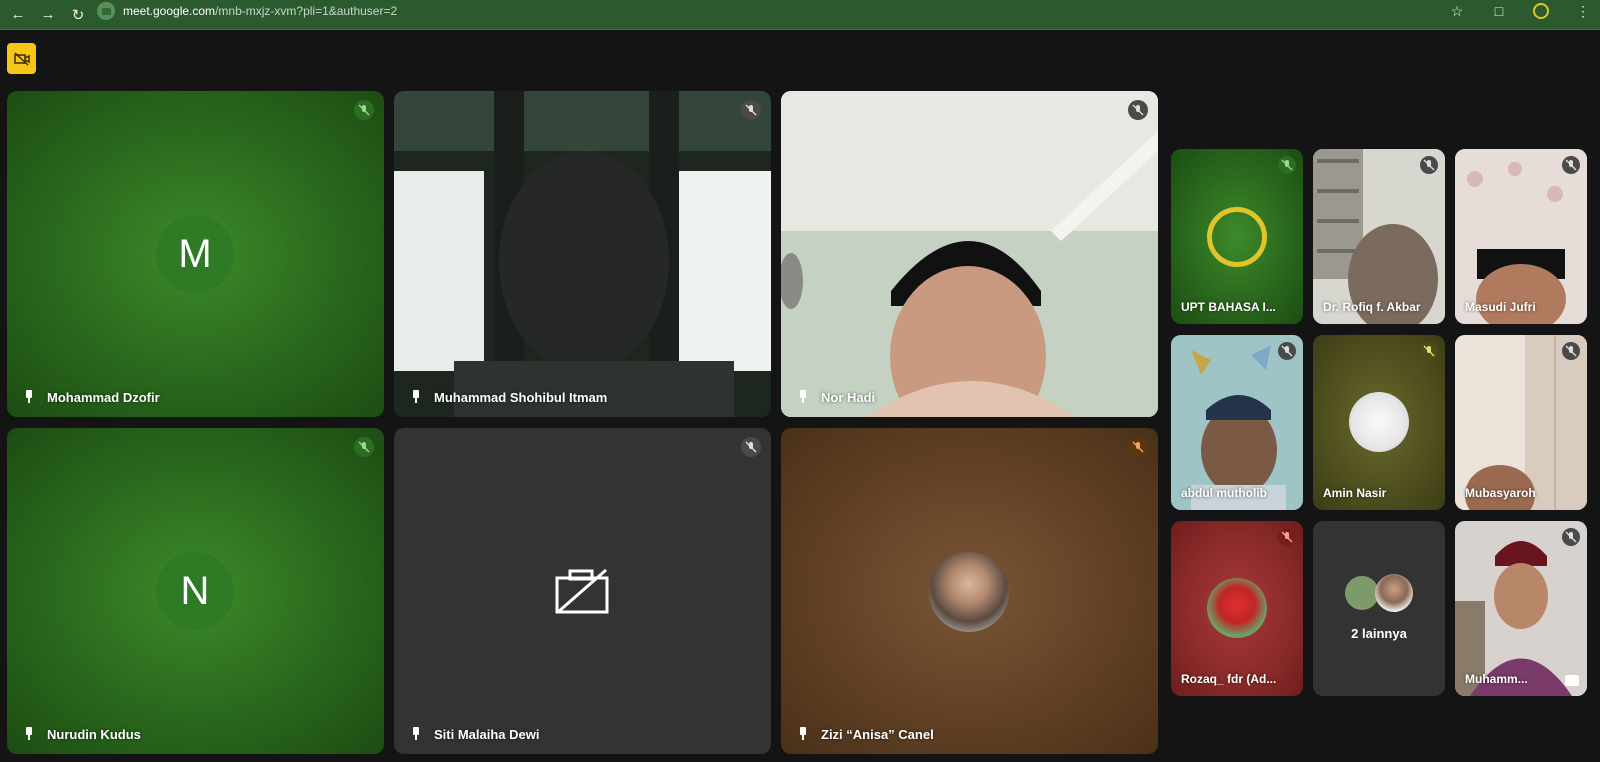 This screenshot has width=1600, height=762. I want to click on participant-tile: Amin Nasir, so click(1379, 422).